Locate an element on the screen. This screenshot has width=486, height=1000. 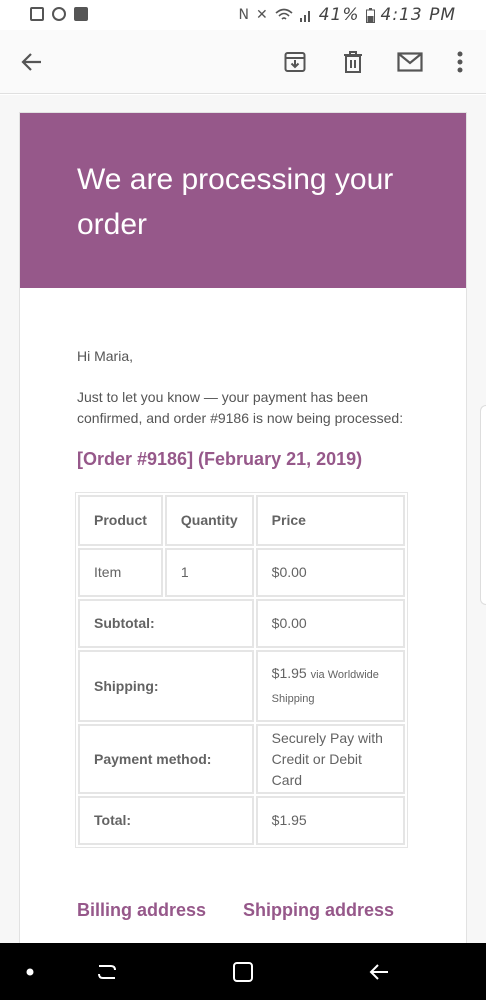
item-price: $0.00 is located at coordinates (330, 572).